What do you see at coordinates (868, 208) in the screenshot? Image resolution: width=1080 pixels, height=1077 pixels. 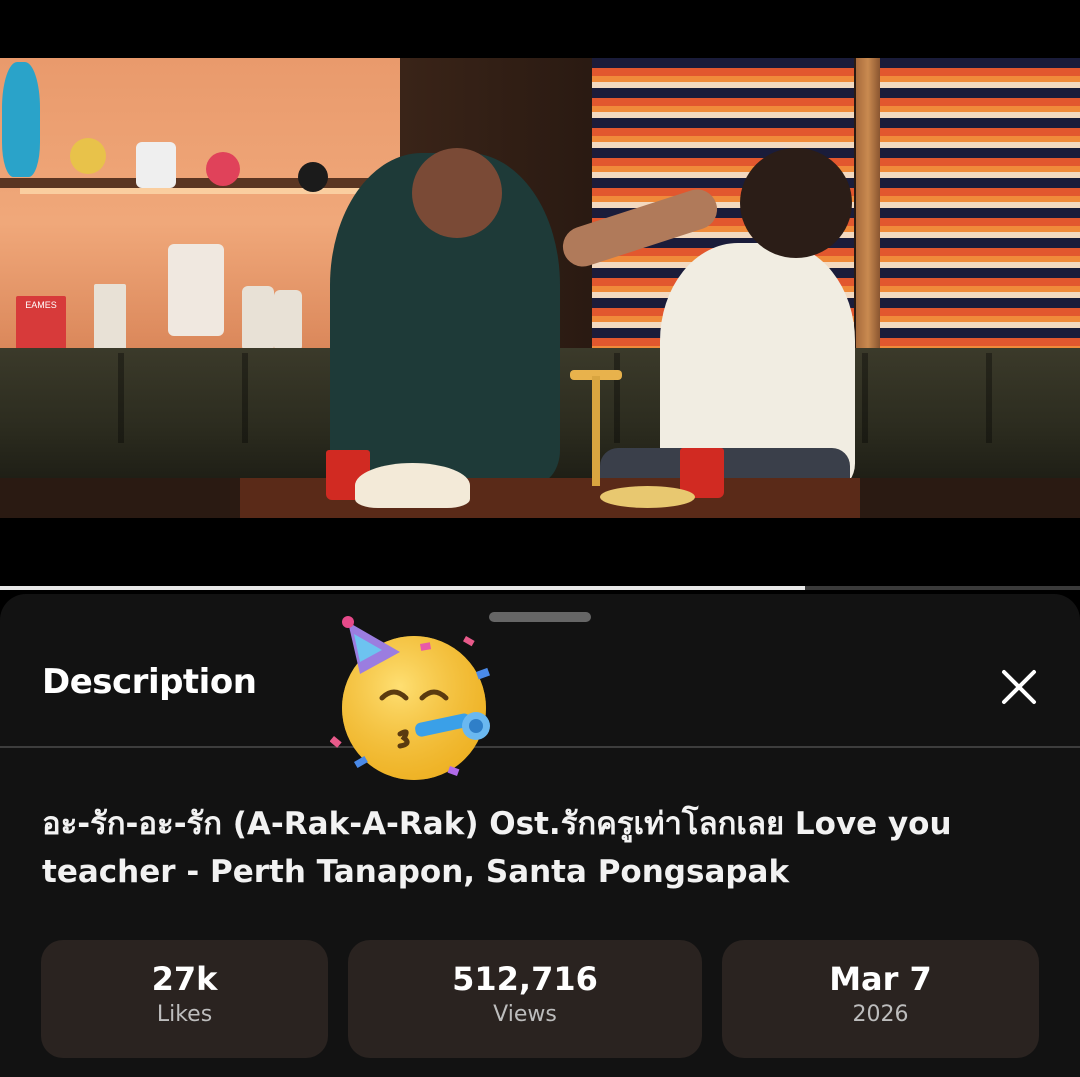 I see `wood-divider` at bounding box center [868, 208].